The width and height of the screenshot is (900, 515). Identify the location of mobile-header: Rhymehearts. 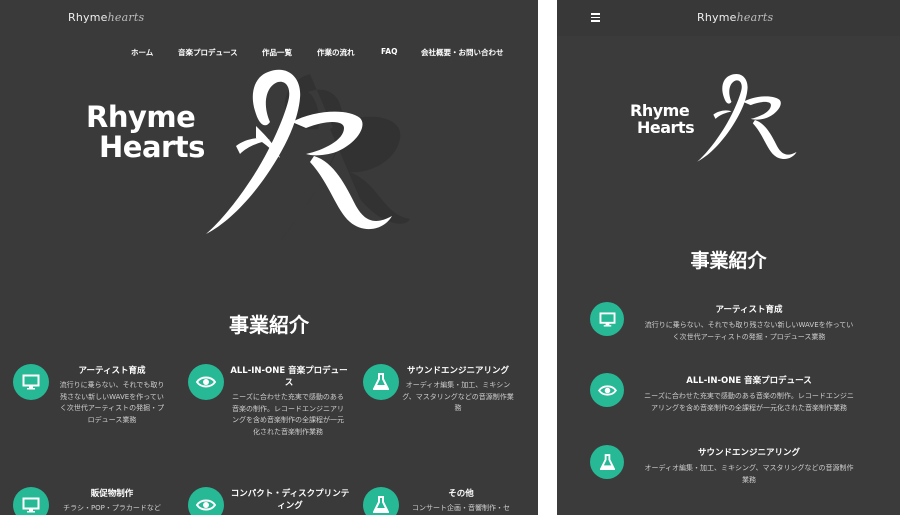
(728, 18).